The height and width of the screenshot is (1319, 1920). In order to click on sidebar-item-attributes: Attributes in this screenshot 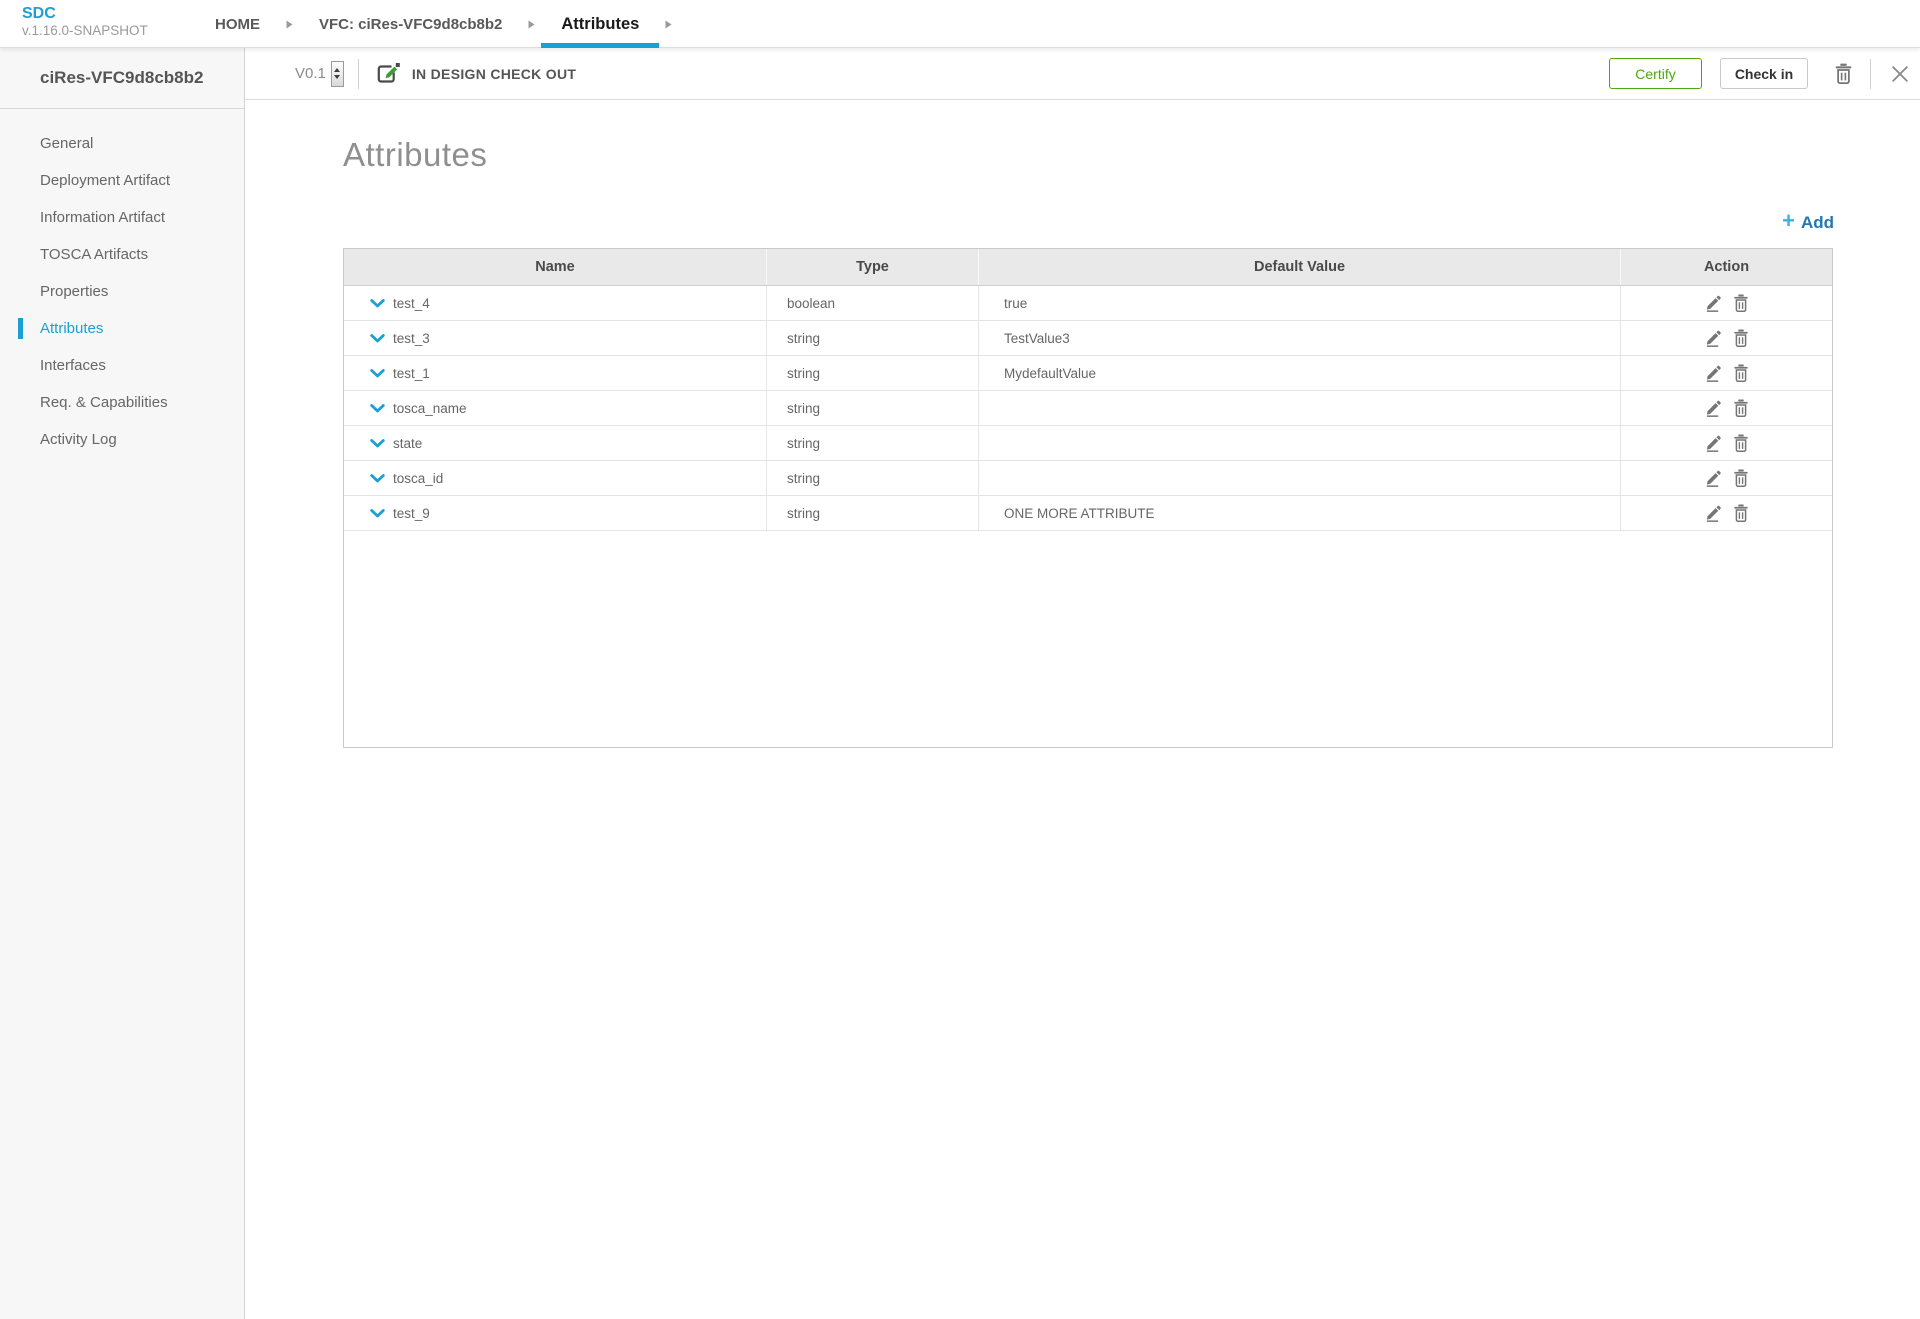, I will do `click(122, 328)`.